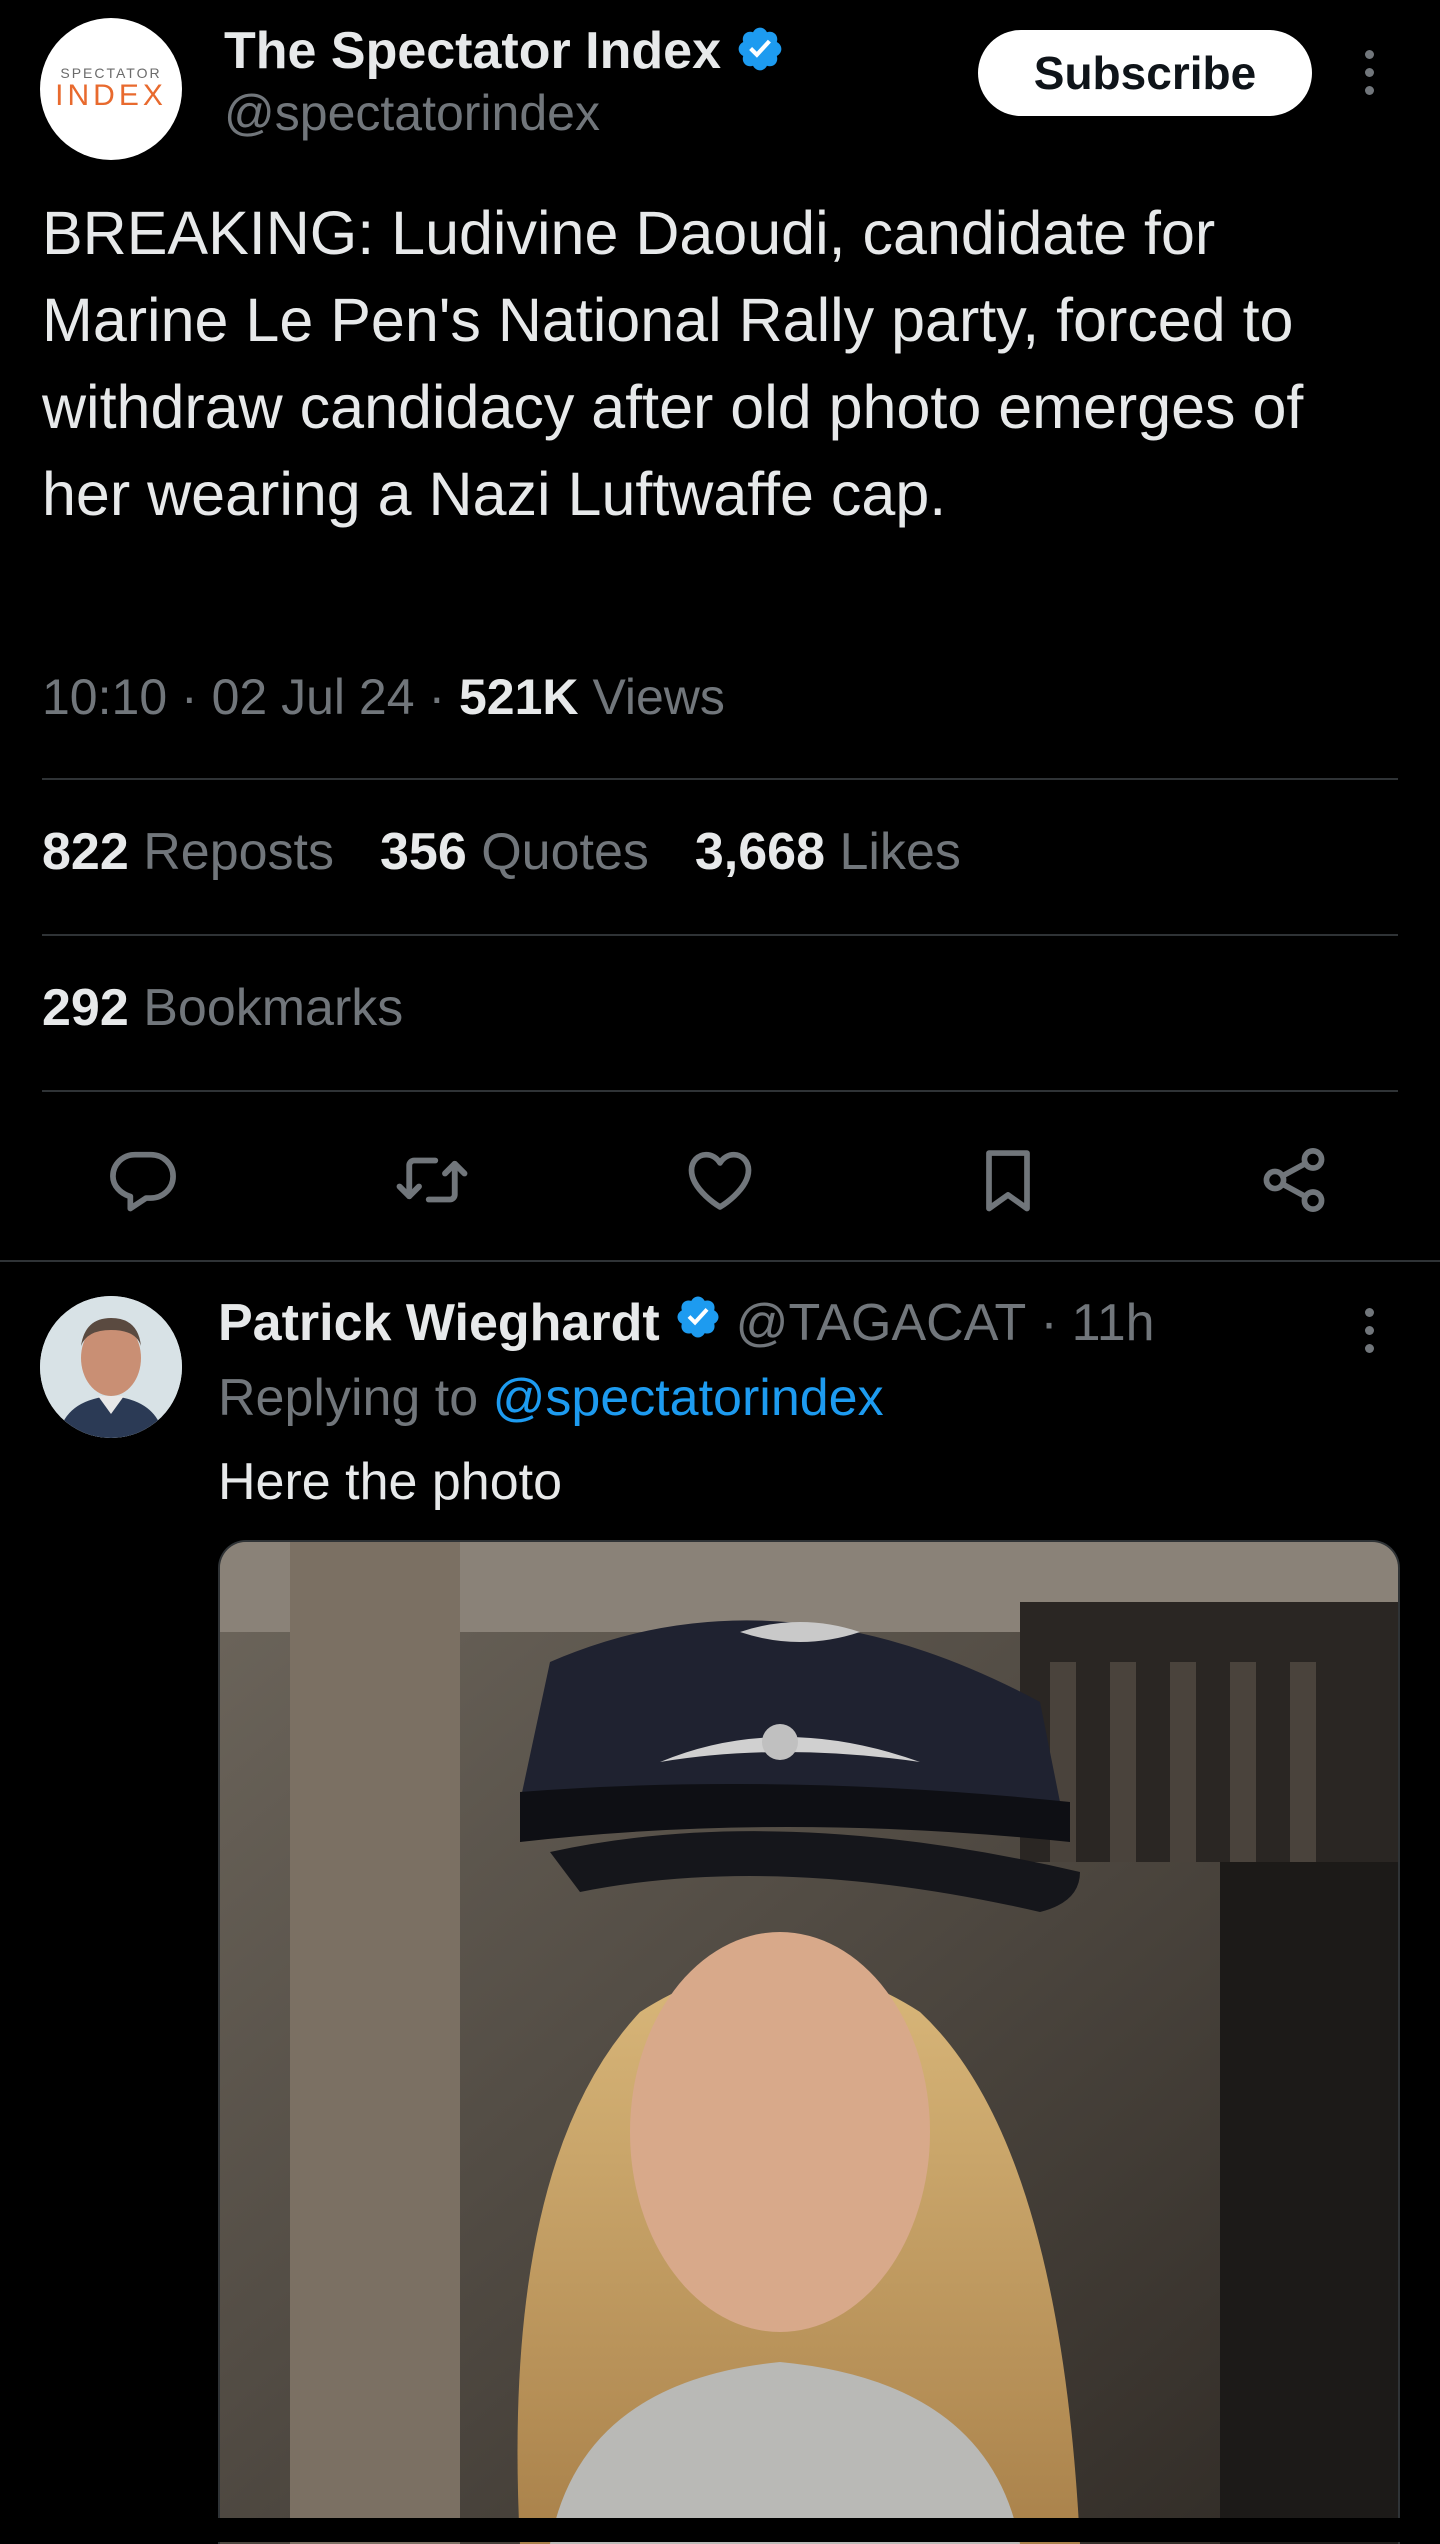  Describe the element at coordinates (688, 1398) in the screenshot. I see `replying-to-link: @spectatorindex` at that location.